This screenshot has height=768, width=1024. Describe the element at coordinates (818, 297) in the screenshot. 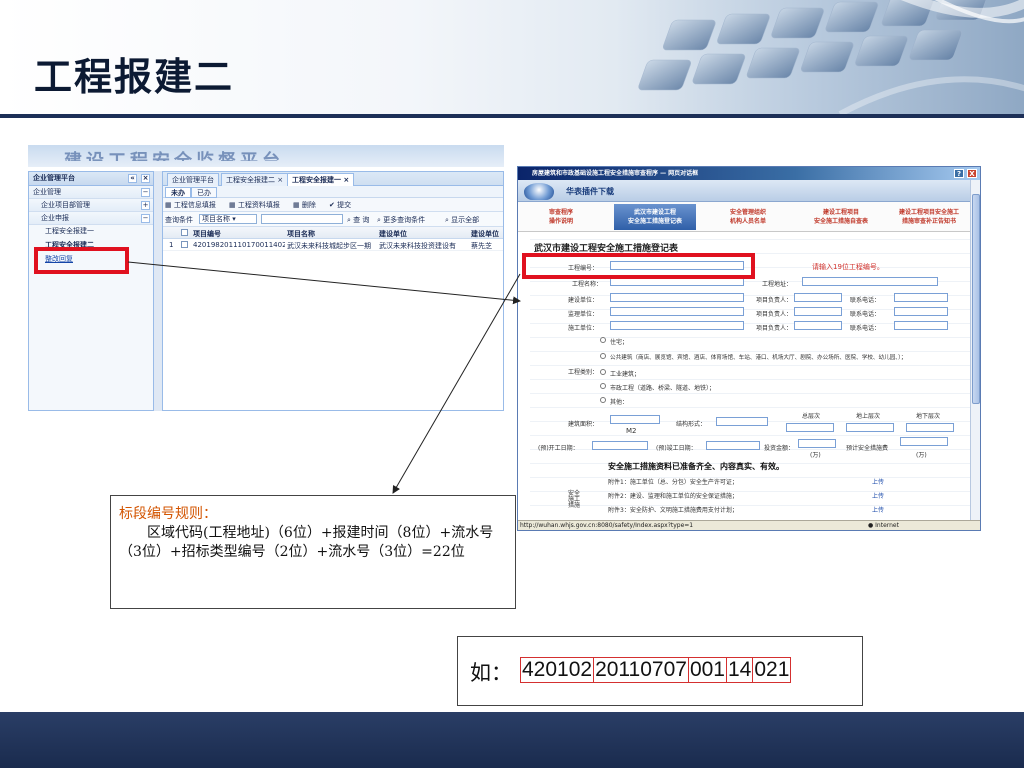

I see `builder-person-input` at that location.